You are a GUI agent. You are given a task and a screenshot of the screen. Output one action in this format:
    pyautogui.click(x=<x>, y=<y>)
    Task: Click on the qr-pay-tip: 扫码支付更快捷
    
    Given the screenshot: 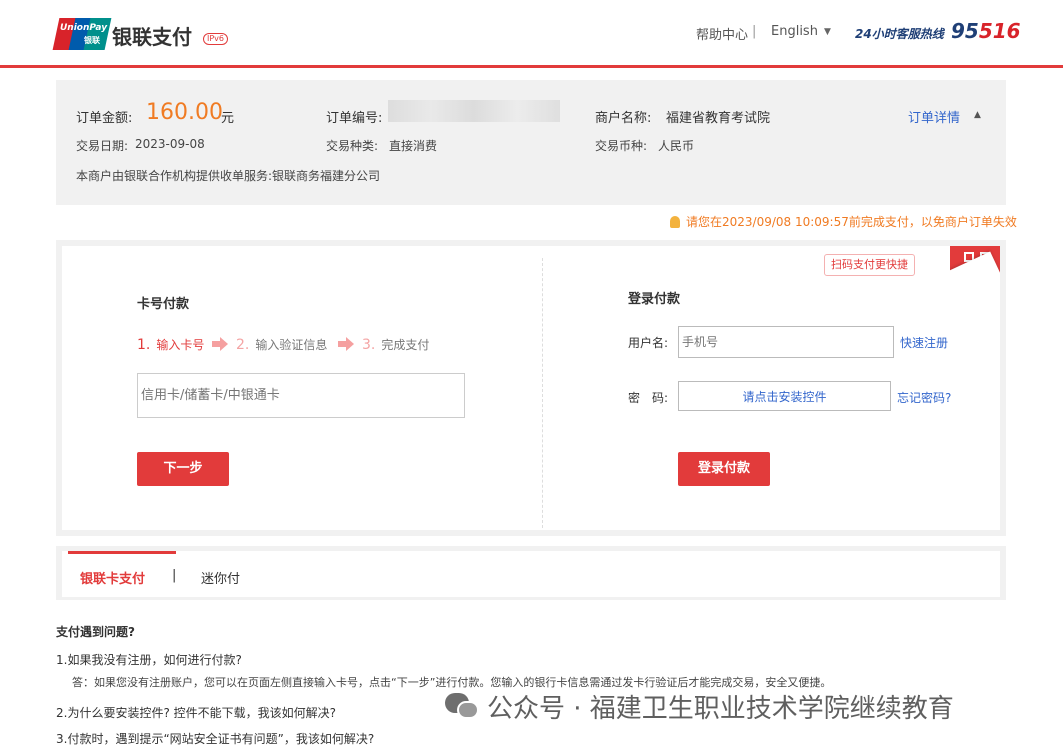 What is the action you would take?
    pyautogui.click(x=869, y=265)
    